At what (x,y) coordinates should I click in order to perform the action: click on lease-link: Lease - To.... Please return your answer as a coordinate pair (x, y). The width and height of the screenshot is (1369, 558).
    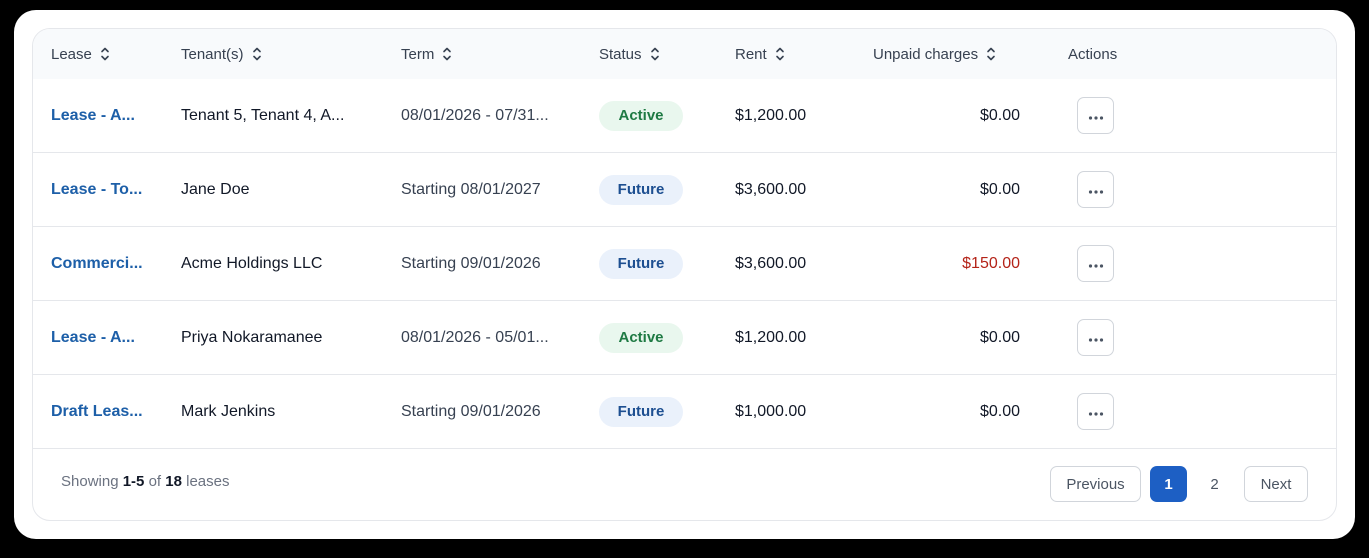
    Looking at the image, I should click on (103, 189).